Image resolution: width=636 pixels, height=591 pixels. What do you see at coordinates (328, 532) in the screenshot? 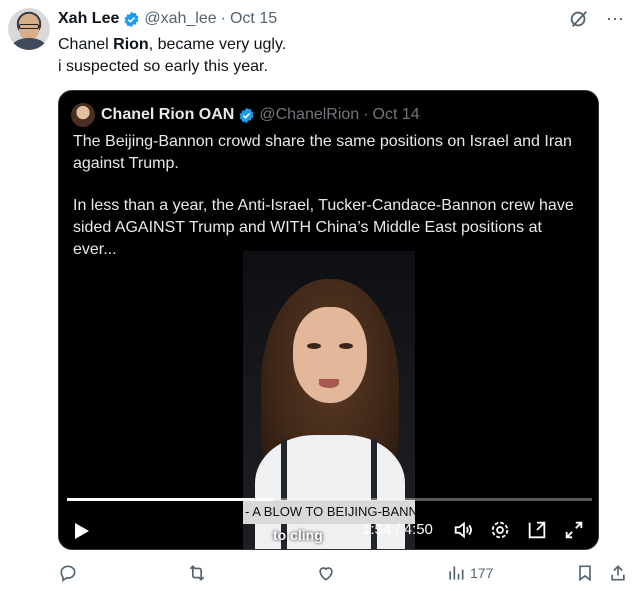
I see `video-controls: 1:54 / 4:50` at bounding box center [328, 532].